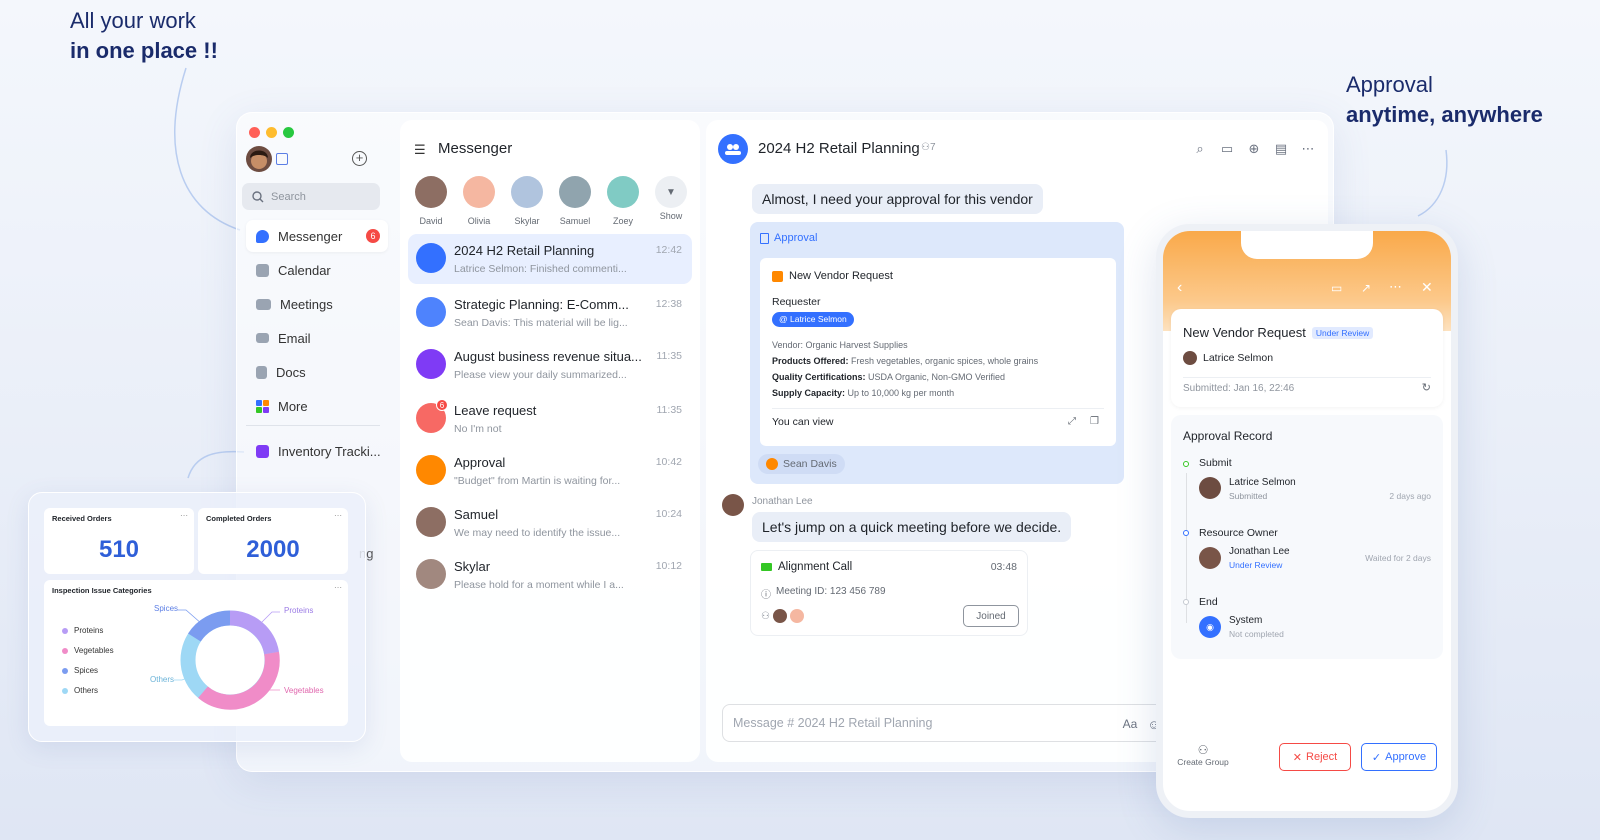 The width and height of the screenshot is (1600, 840). Describe the element at coordinates (1203, 755) in the screenshot. I see `create-group-button: ⚇ Create Group` at that location.